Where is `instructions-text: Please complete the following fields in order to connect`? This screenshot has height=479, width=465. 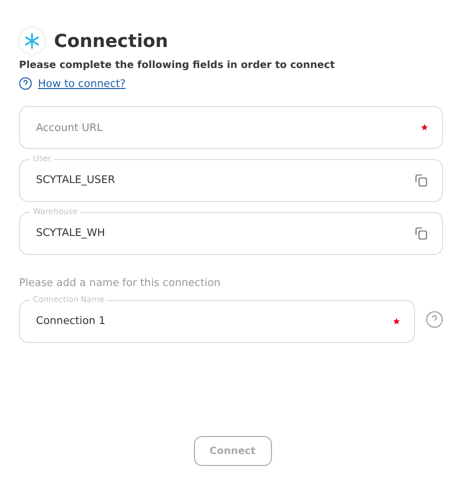 instructions-text: Please complete the following fields in order to connect is located at coordinates (177, 65).